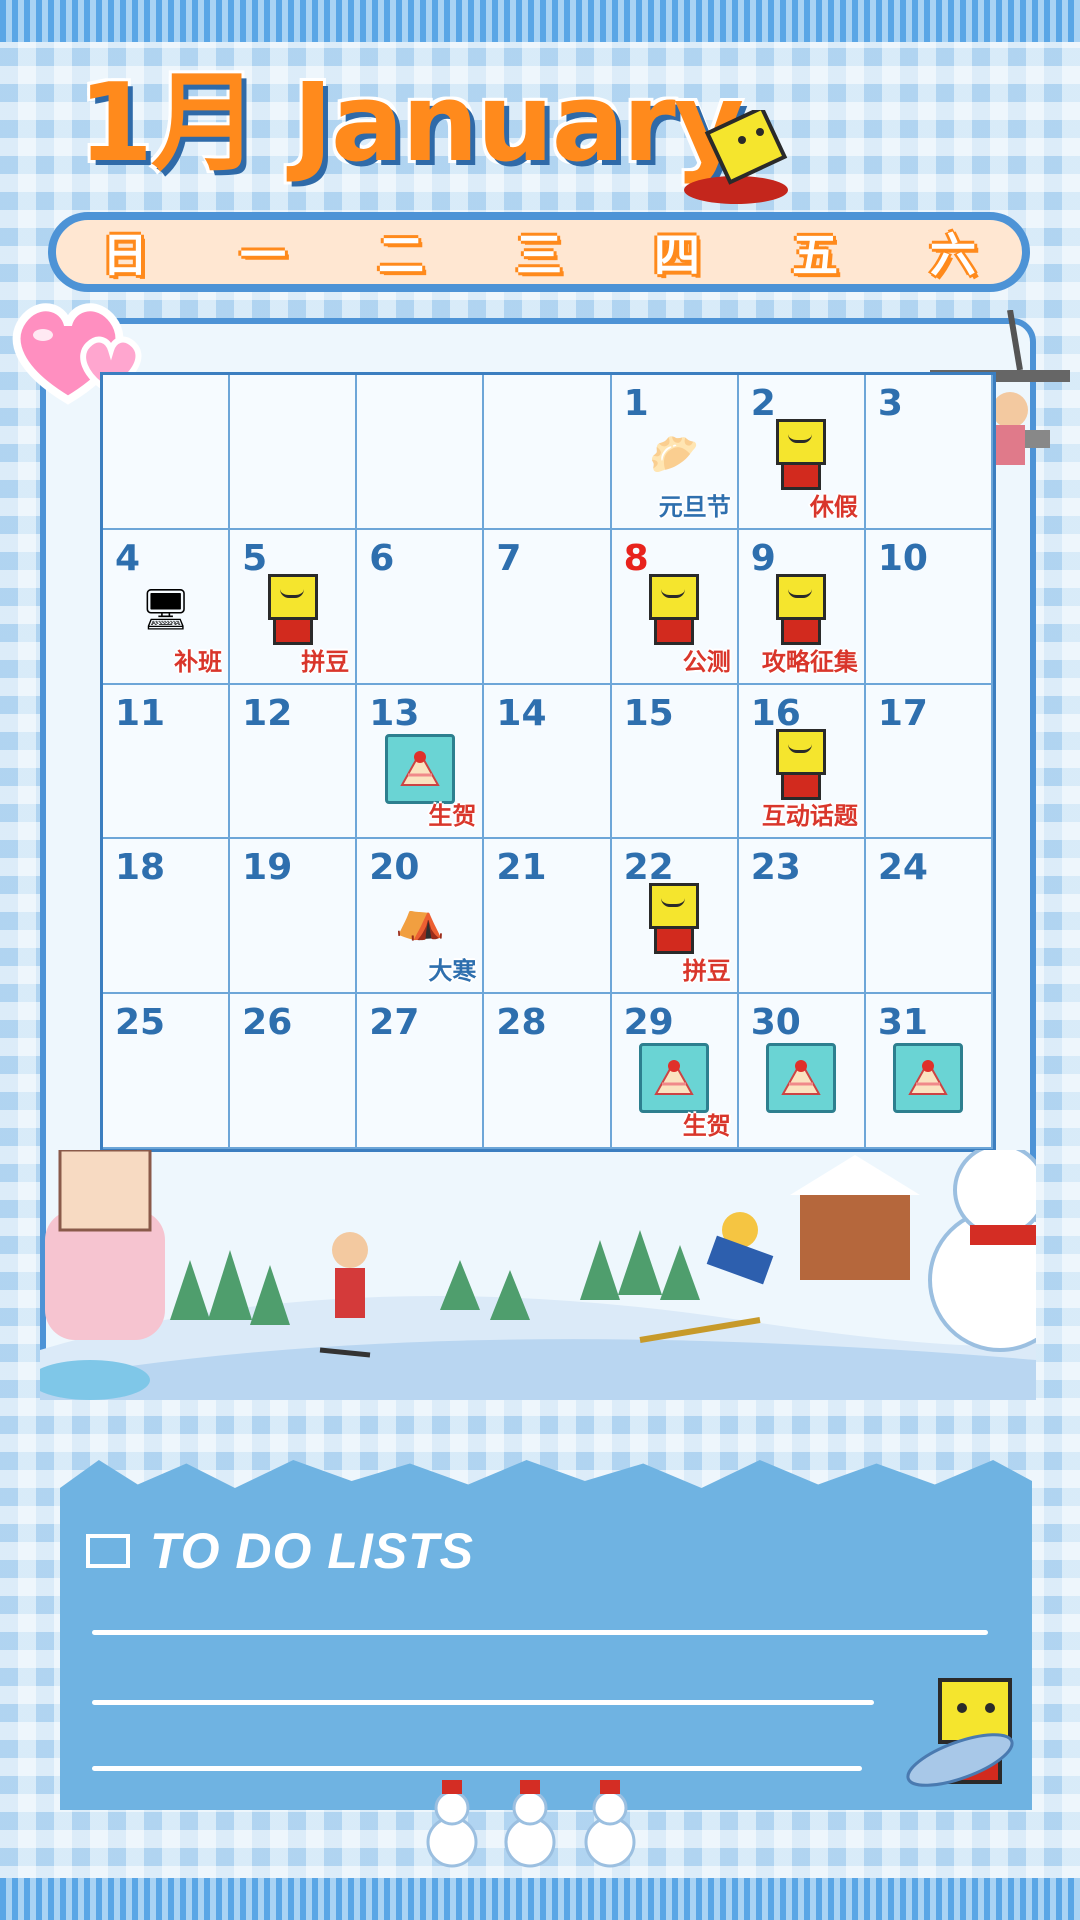 The image size is (1080, 1920). I want to click on kairobot-fish-icon, so click(960, 1732).